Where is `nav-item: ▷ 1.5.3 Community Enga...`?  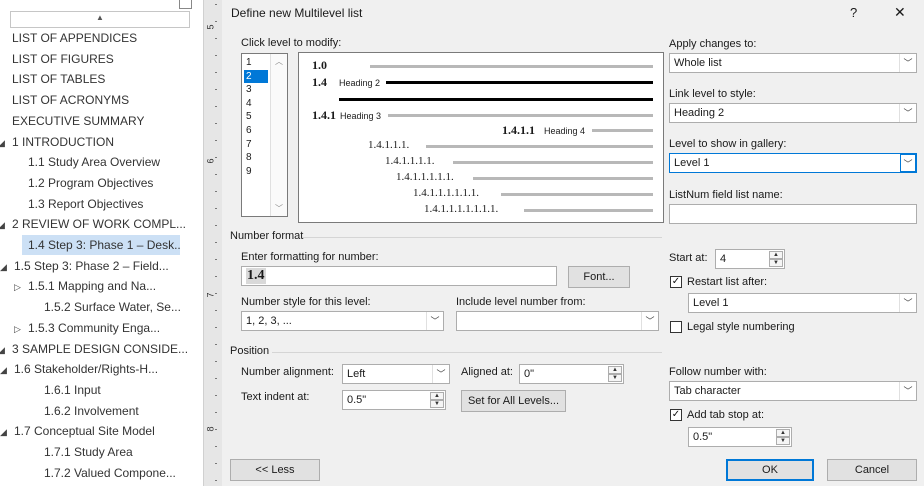 nav-item: ▷ 1.5.3 Community Enga... is located at coordinates (87, 328).